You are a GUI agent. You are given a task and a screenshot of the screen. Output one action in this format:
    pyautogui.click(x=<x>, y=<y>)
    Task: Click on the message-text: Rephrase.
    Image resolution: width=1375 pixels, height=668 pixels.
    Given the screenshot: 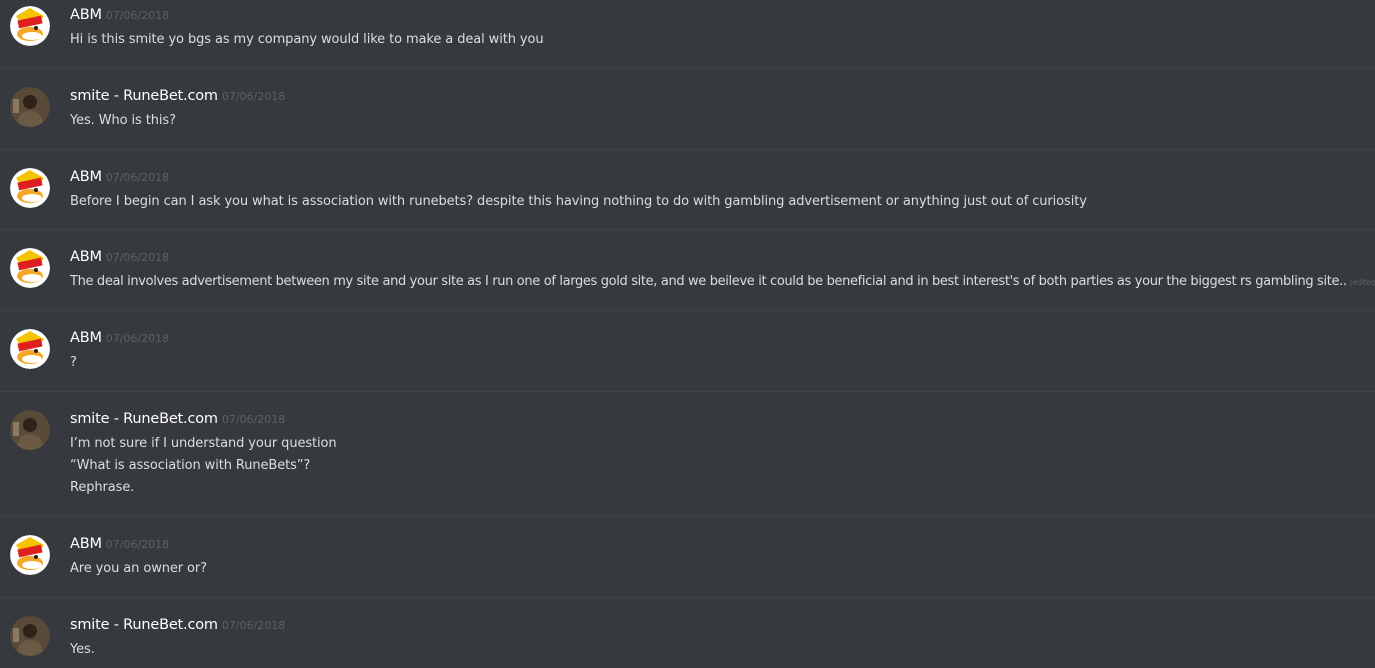 What is the action you would take?
    pyautogui.click(x=102, y=487)
    